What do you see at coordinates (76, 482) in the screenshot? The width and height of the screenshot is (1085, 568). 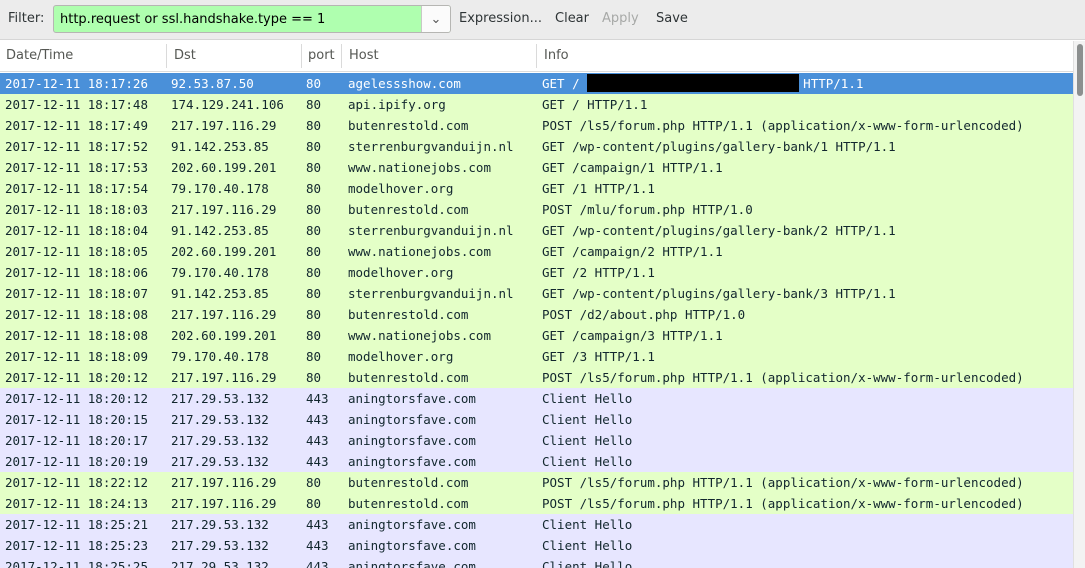 I see `packet-time: 2017-12-11 18:22:12` at bounding box center [76, 482].